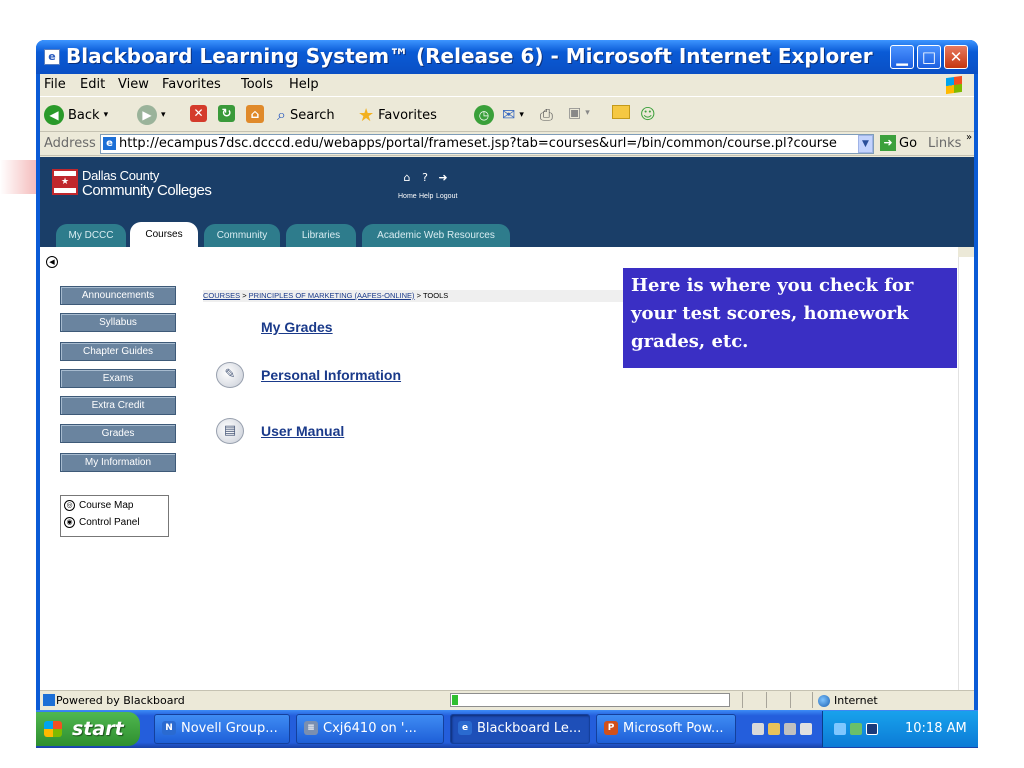  I want to click on messenger-button: ☺, so click(648, 114).